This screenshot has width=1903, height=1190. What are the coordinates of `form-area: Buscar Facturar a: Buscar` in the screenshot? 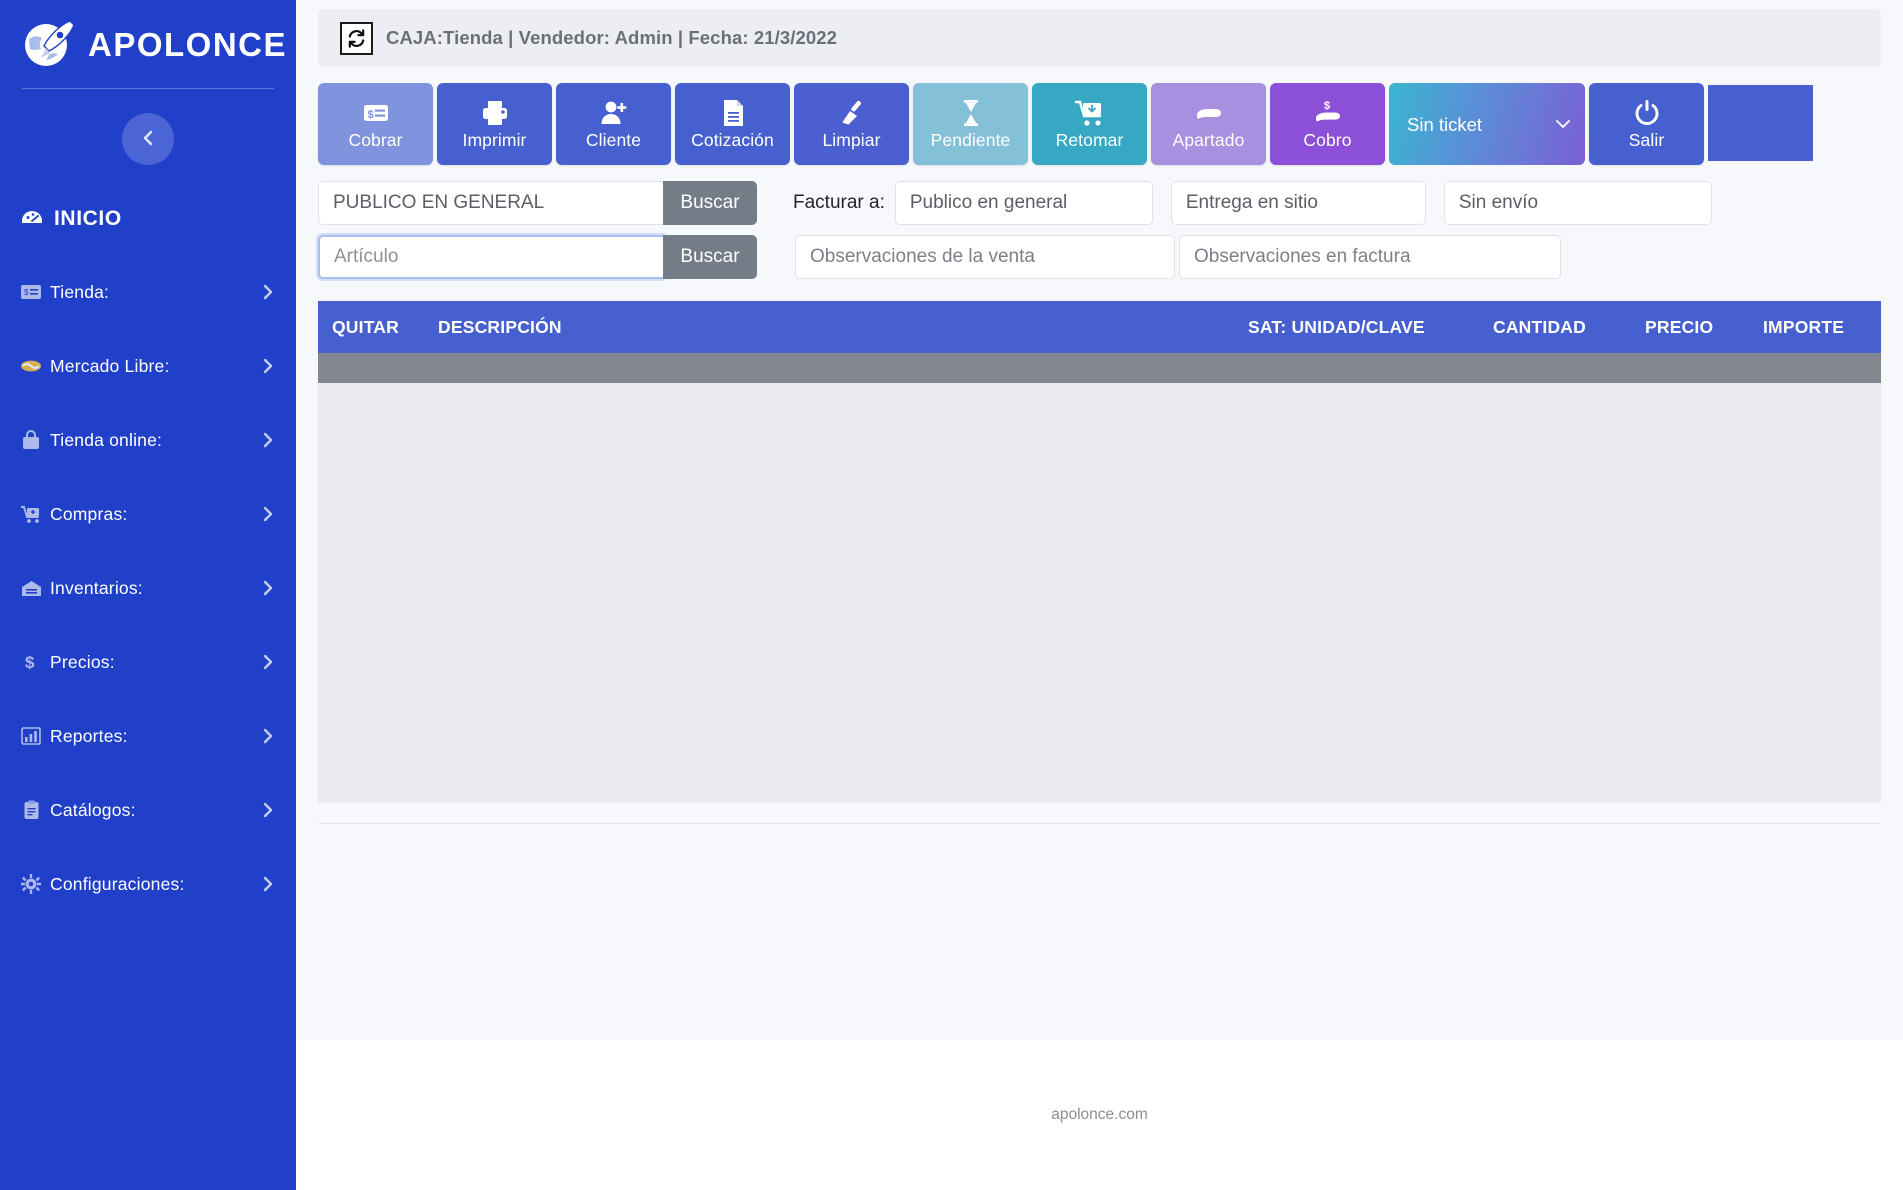 It's located at (1110, 230).